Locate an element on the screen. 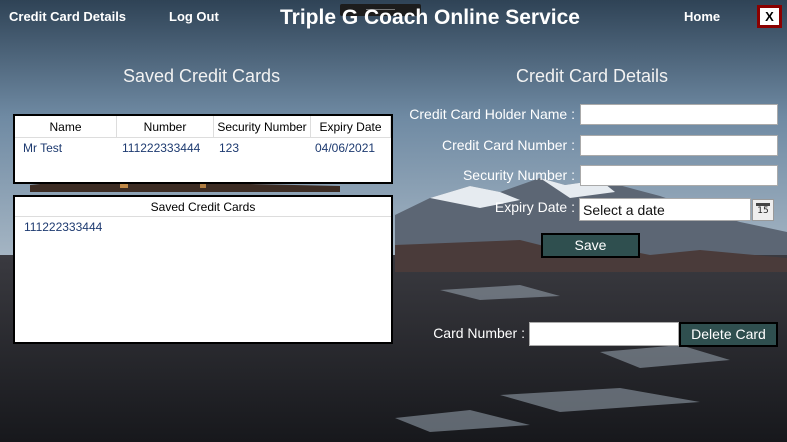 This screenshot has width=787, height=442. grid-column-header: Expiry Date is located at coordinates (351, 126).